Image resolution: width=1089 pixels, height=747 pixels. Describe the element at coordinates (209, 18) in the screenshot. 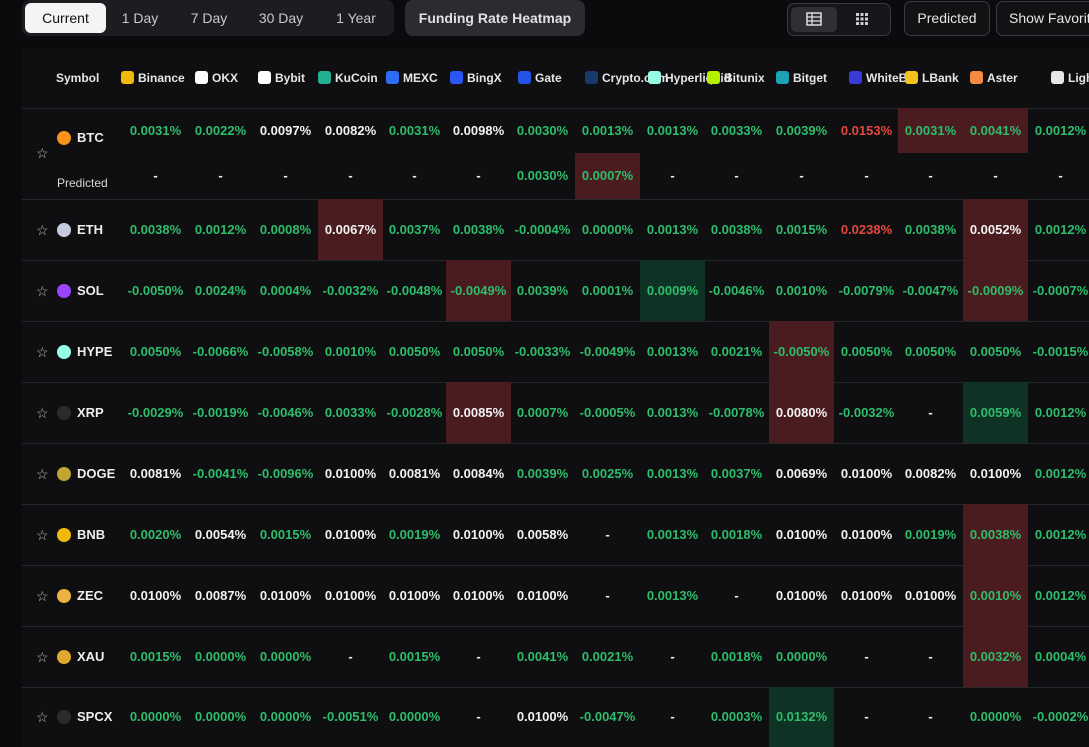

I see `period-7day-button: 7 Day` at that location.